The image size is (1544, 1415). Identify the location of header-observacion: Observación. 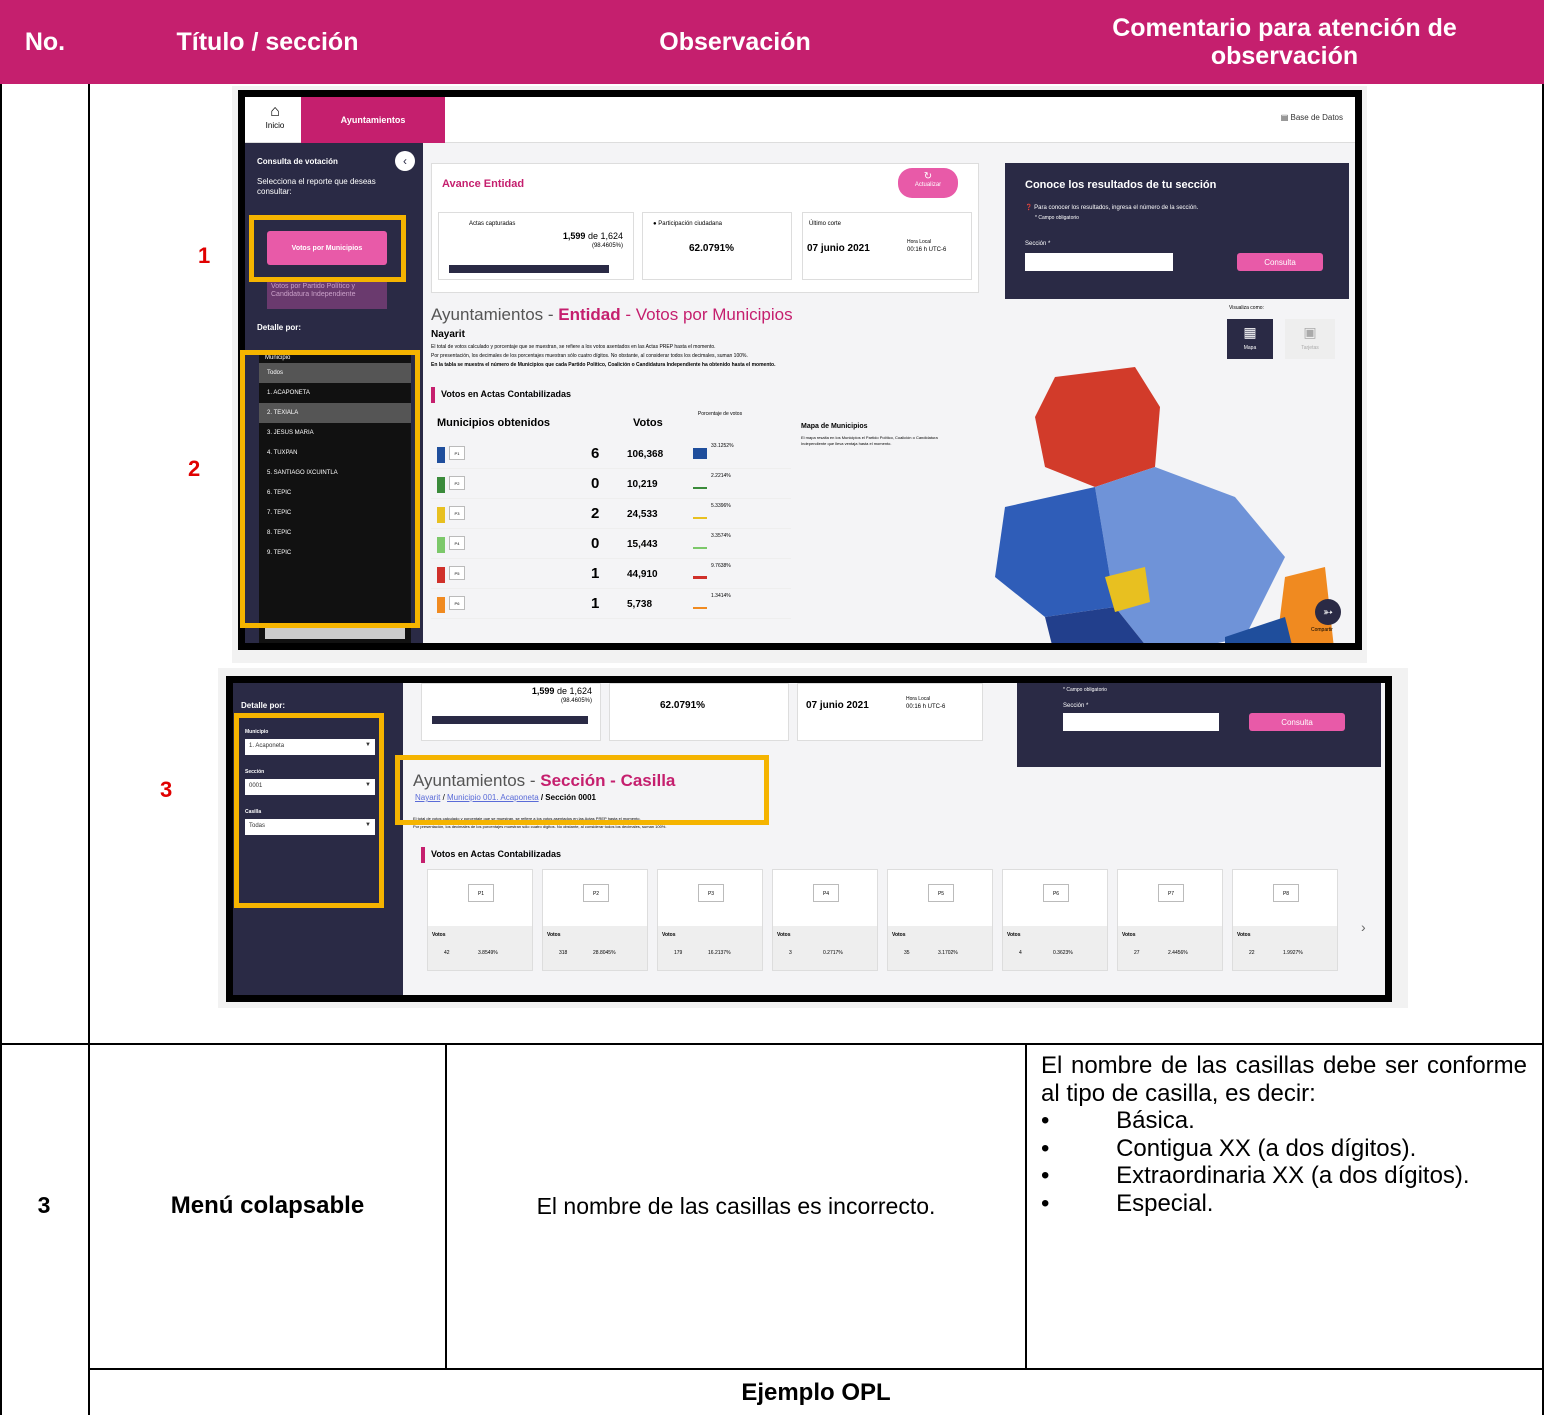
(735, 41).